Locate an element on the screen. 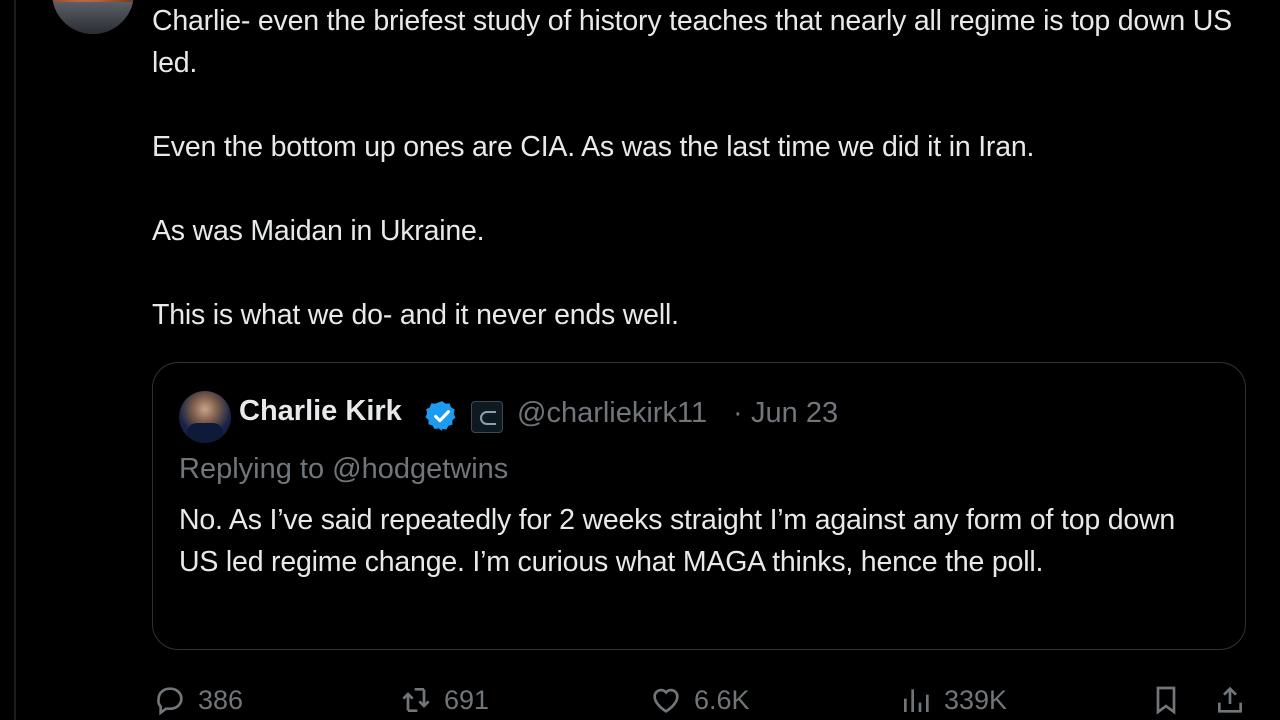 Image resolution: width=1280 pixels, height=720 pixels. quoted-tweet-date: Jun 23 is located at coordinates (794, 413).